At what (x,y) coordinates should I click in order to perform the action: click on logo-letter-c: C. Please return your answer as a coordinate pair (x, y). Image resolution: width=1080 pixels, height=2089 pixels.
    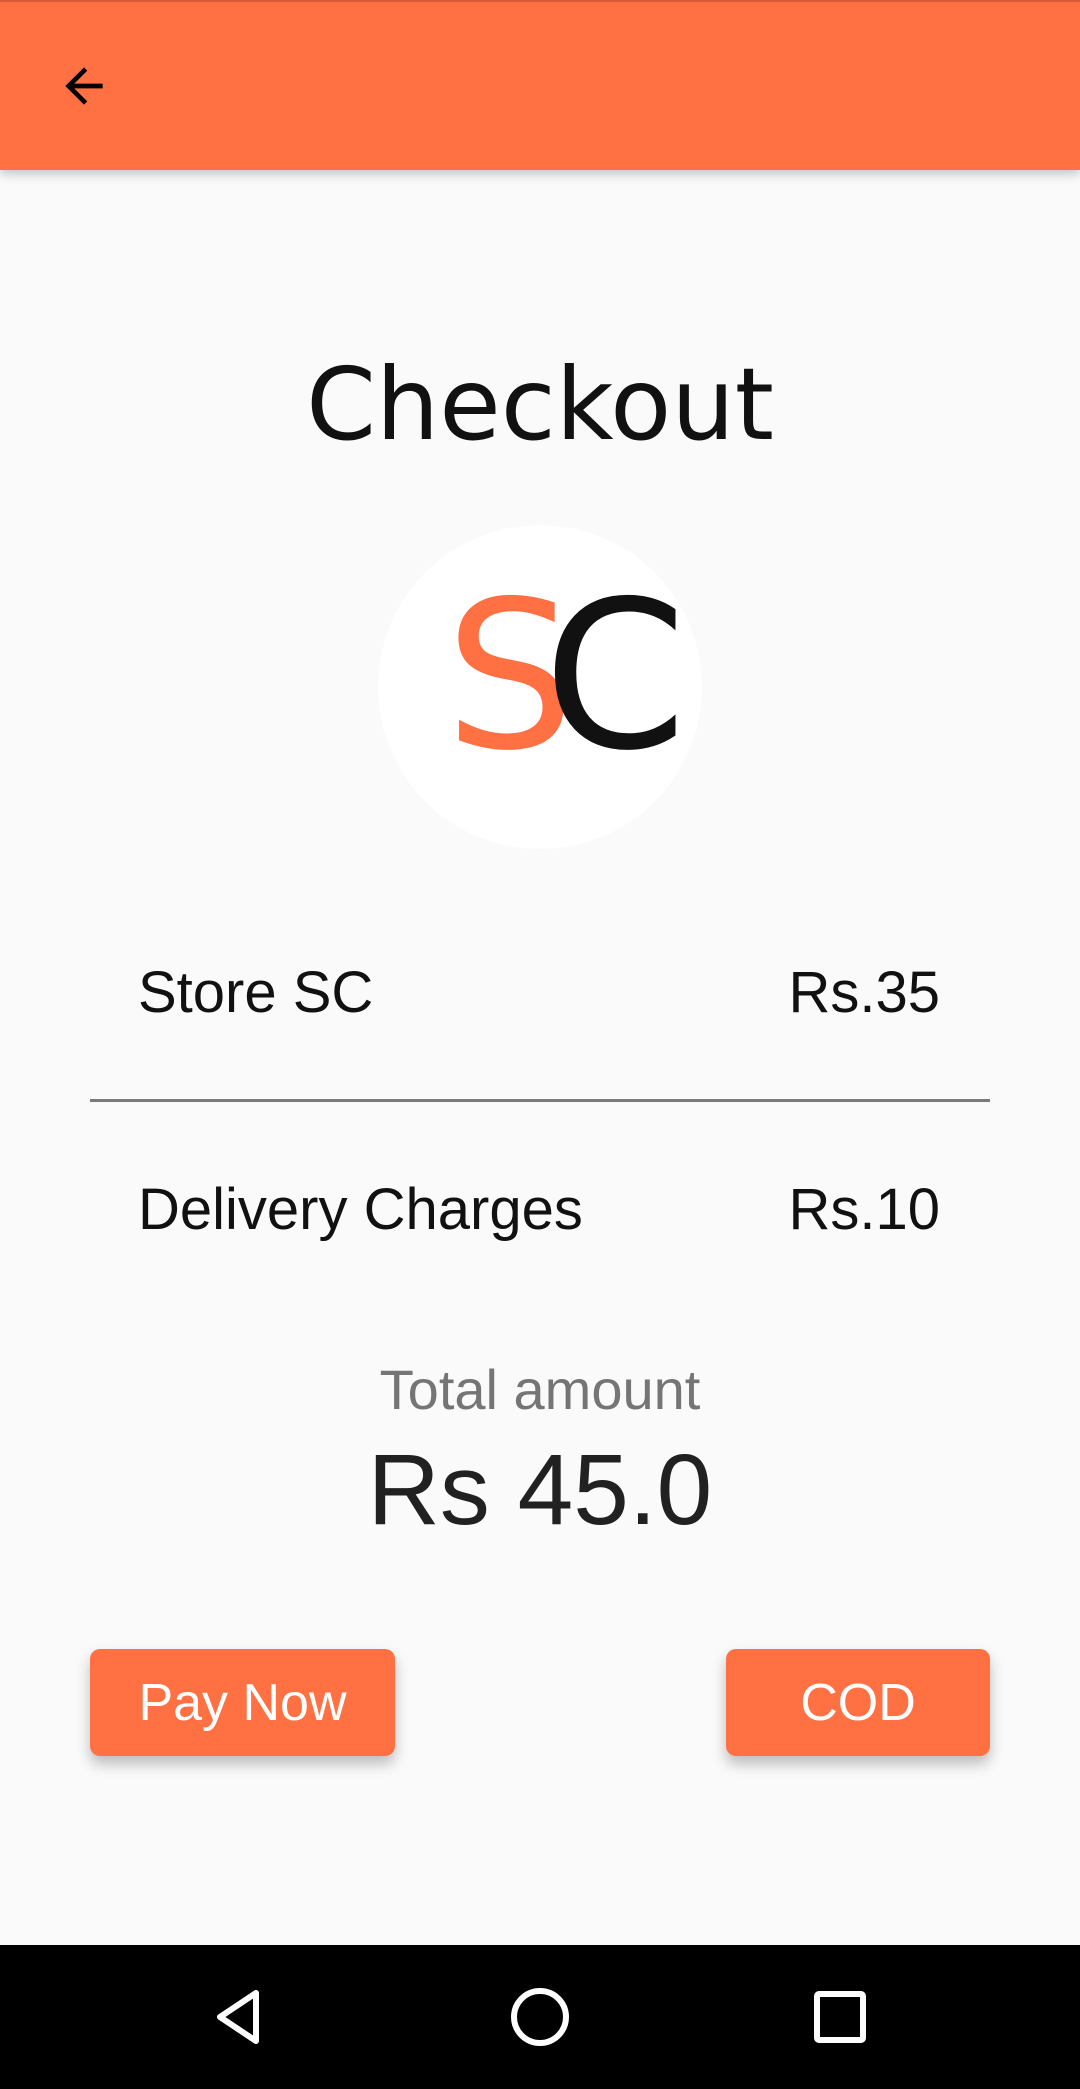
    Looking at the image, I should click on (614, 677).